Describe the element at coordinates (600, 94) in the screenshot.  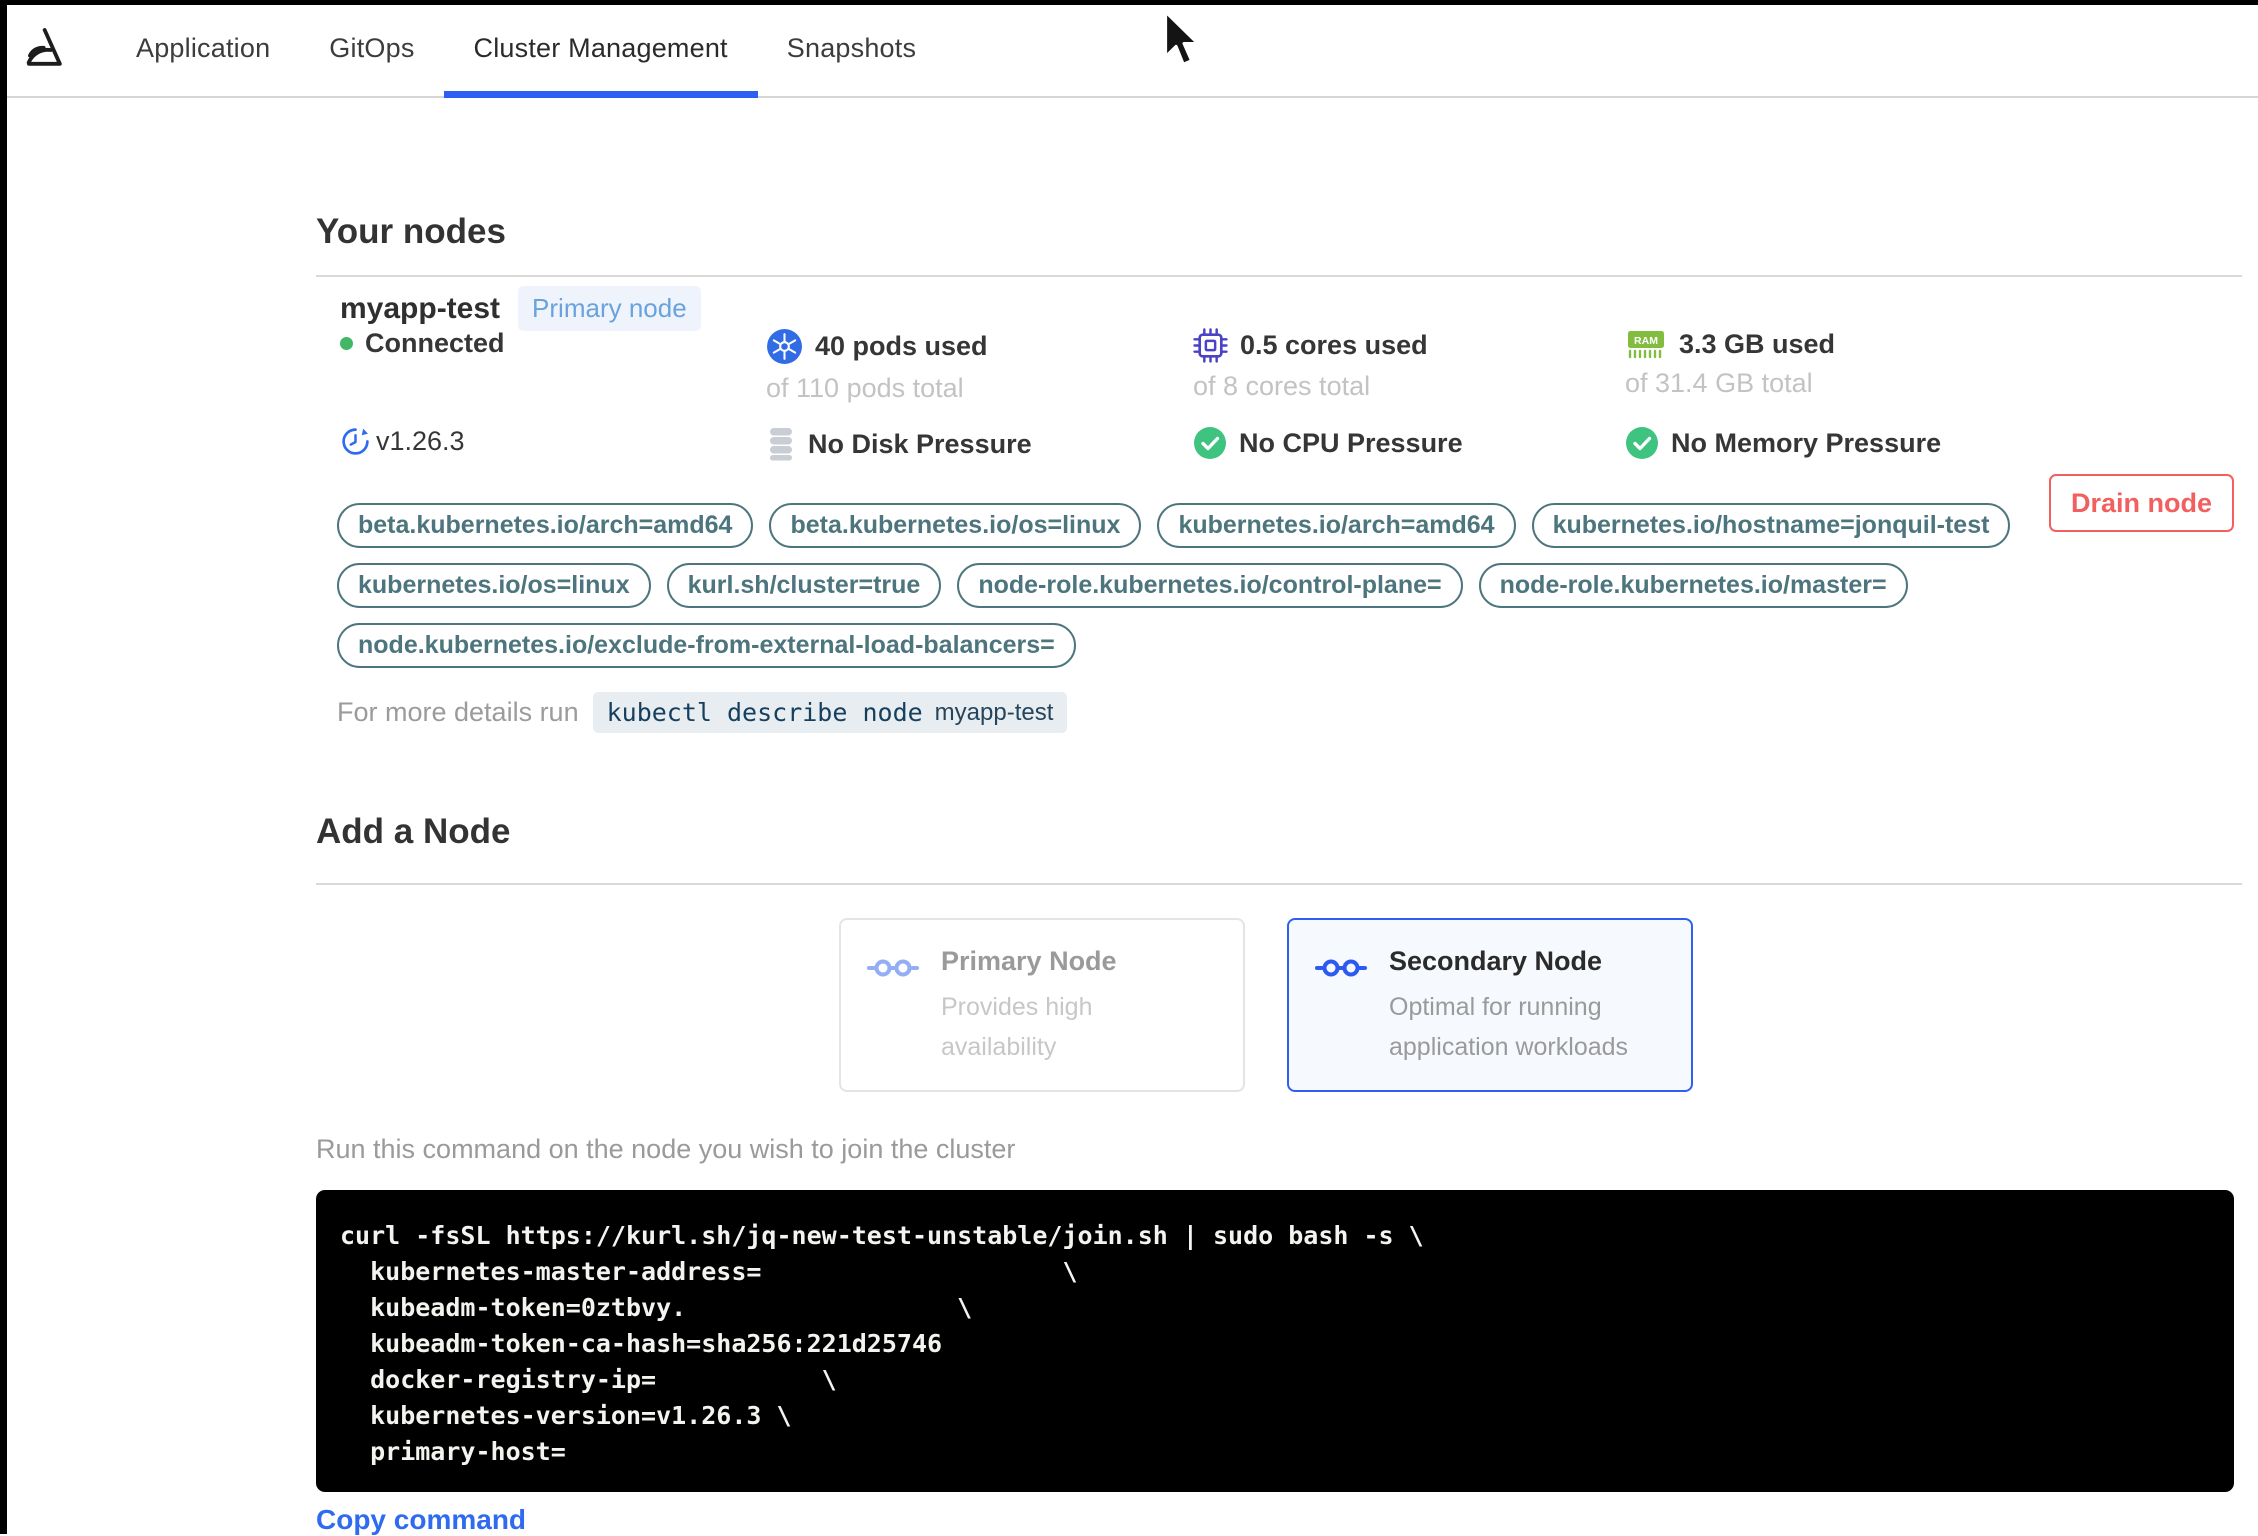
I see `active-tab-underline` at that location.